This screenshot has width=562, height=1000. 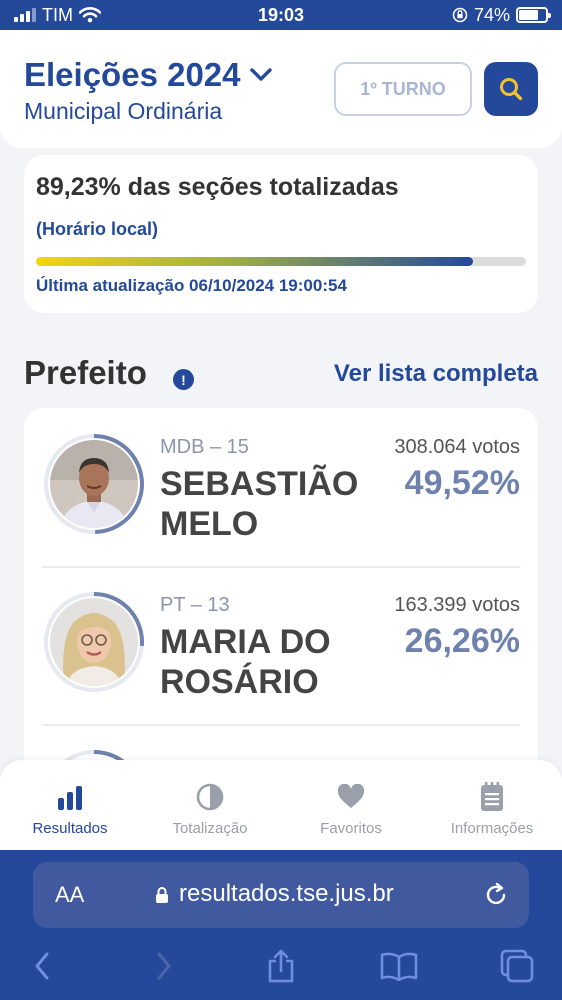 What do you see at coordinates (85, 372) in the screenshot?
I see `section-title: Prefeito` at bounding box center [85, 372].